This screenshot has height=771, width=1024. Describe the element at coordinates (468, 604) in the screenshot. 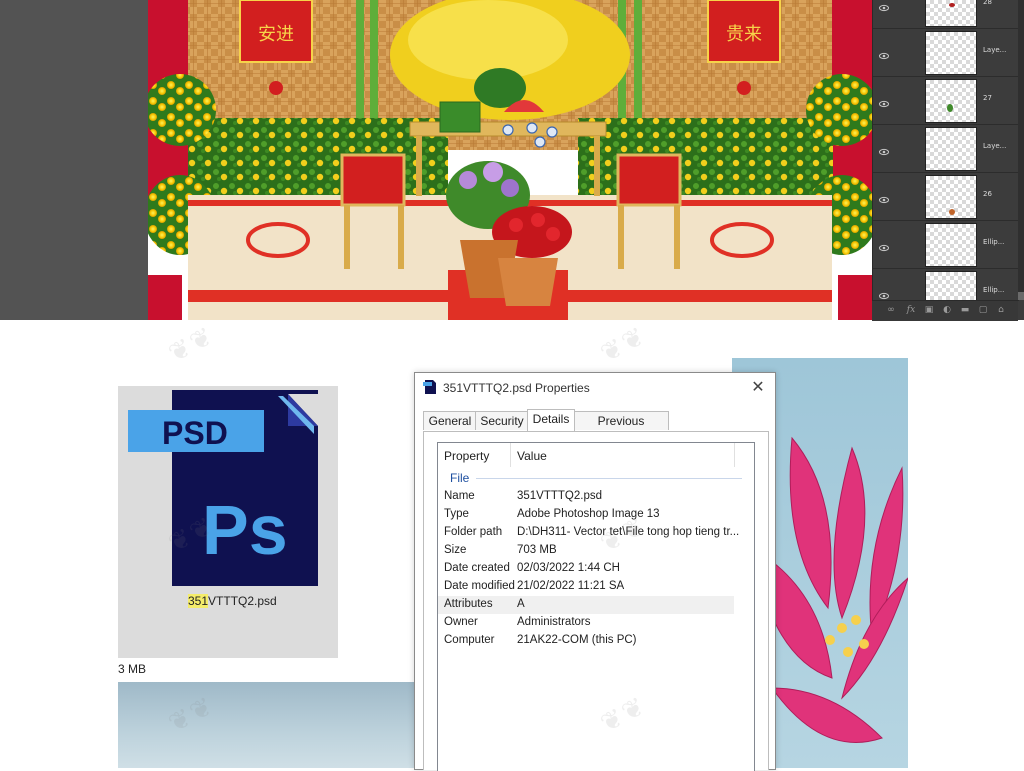

I see `property-name: Attributes` at that location.